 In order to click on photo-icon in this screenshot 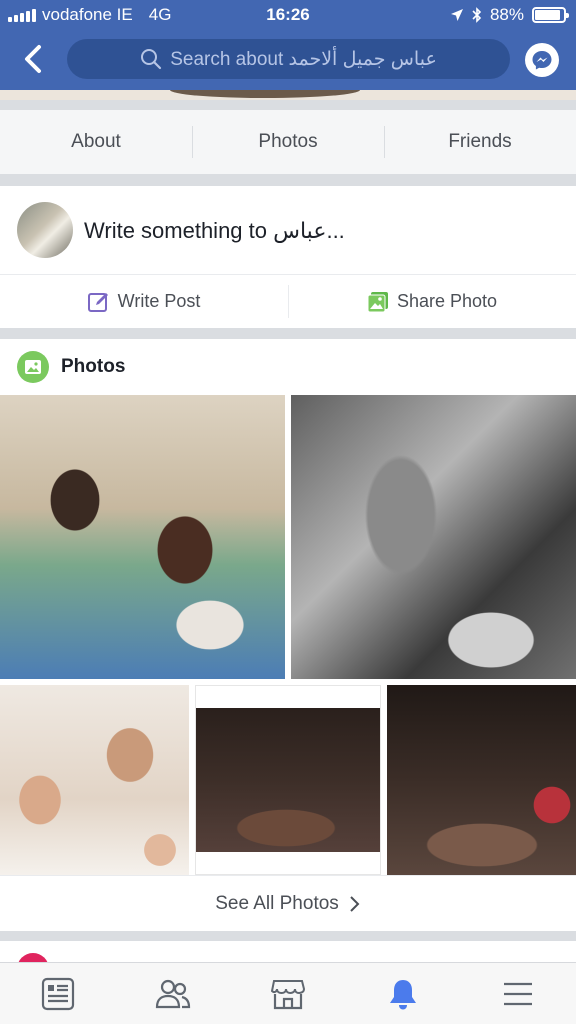, I will do `click(377, 301)`.